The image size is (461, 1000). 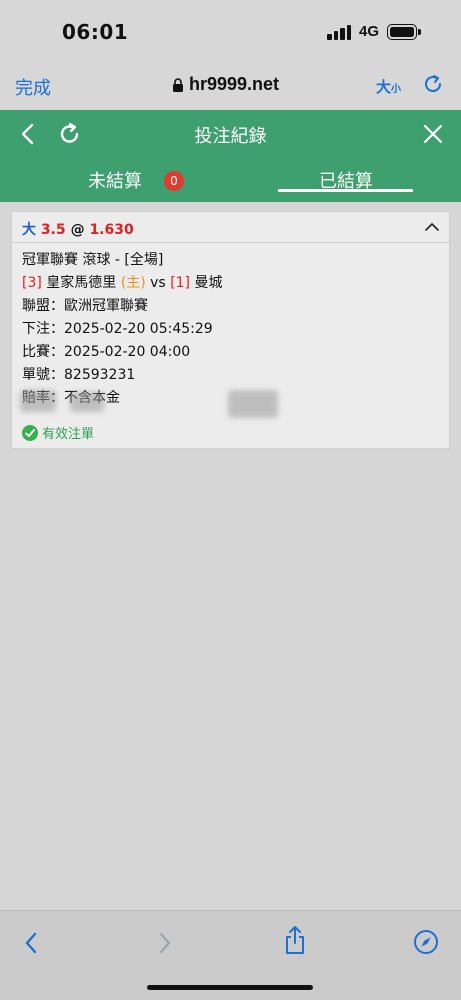 I want to click on page-title: 投注紀錄, so click(x=230, y=136).